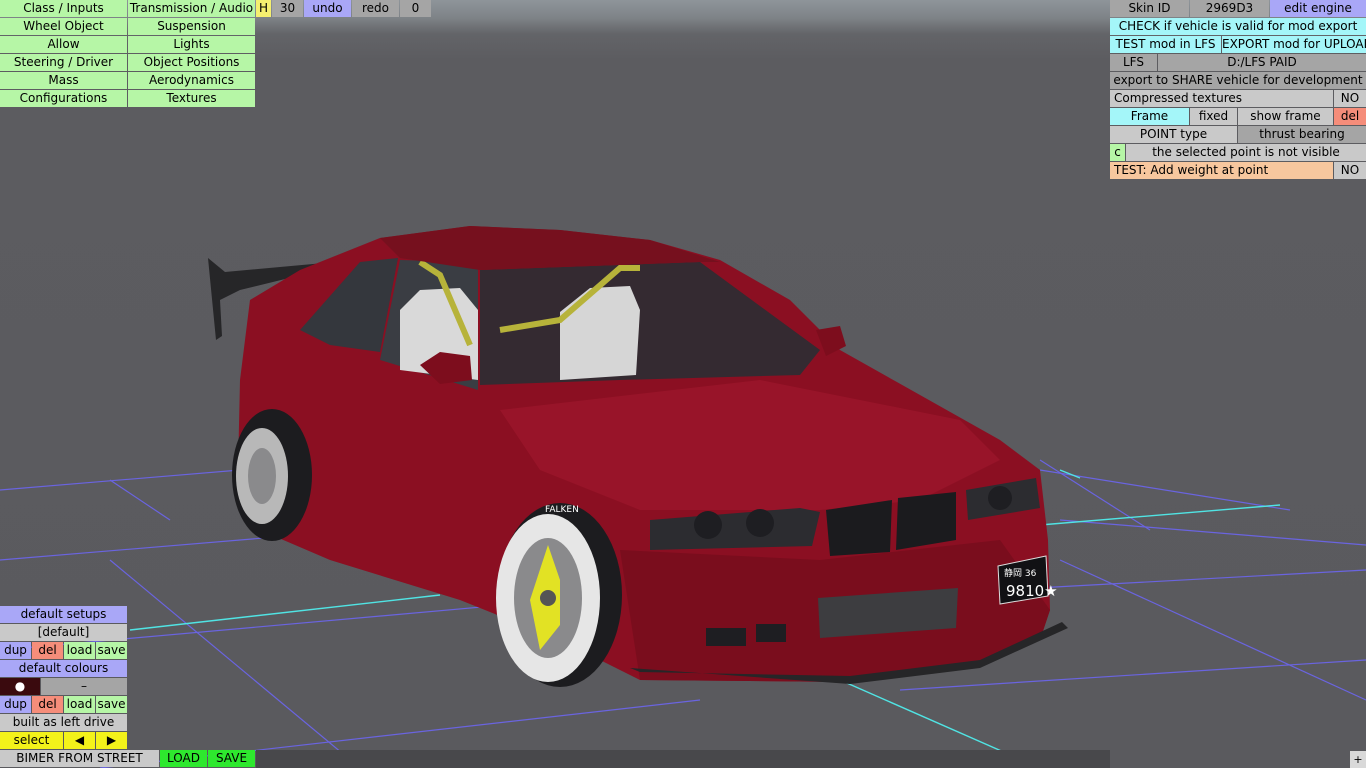 The image size is (1366, 768). What do you see at coordinates (1302, 134) in the screenshot?
I see `thrust-bearing-select: thrust bearing` at bounding box center [1302, 134].